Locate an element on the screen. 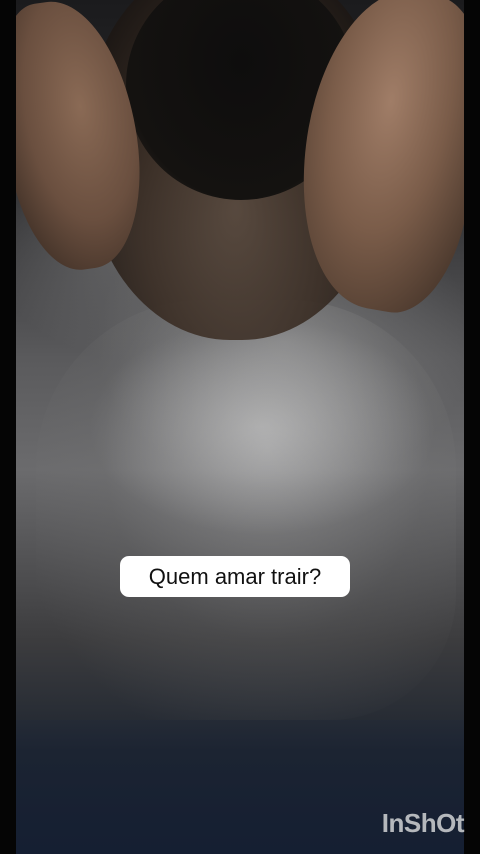 The image size is (480, 854). caption-bubble: Quem amar trair? is located at coordinates (235, 576).